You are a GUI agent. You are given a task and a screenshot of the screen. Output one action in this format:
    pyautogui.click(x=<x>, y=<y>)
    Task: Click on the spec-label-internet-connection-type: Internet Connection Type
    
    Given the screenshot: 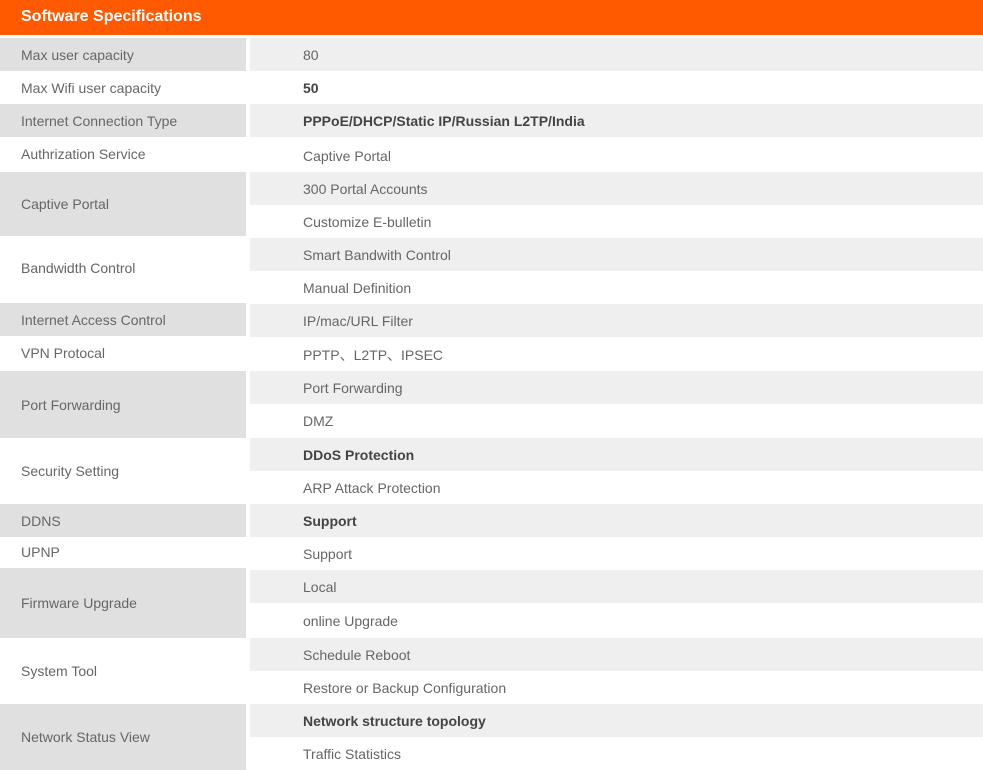 What is the action you would take?
    pyautogui.click(x=123, y=120)
    